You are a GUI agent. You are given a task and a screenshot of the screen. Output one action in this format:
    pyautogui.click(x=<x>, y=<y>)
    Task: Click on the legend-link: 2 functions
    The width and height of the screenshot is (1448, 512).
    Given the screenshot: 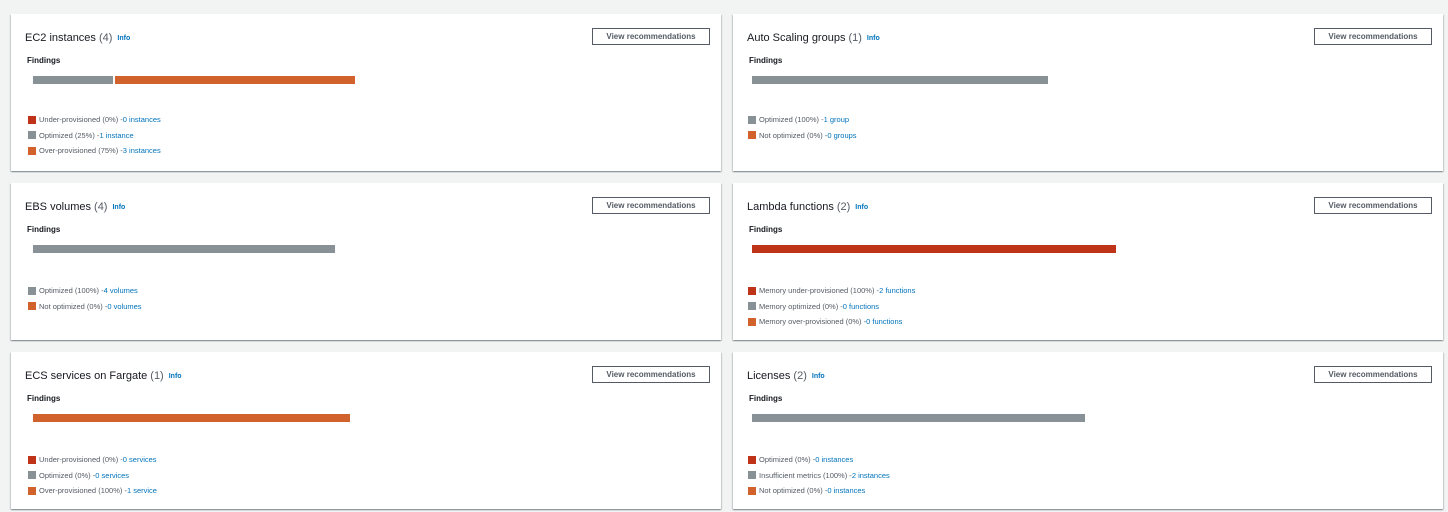 What is the action you would take?
    pyautogui.click(x=897, y=291)
    